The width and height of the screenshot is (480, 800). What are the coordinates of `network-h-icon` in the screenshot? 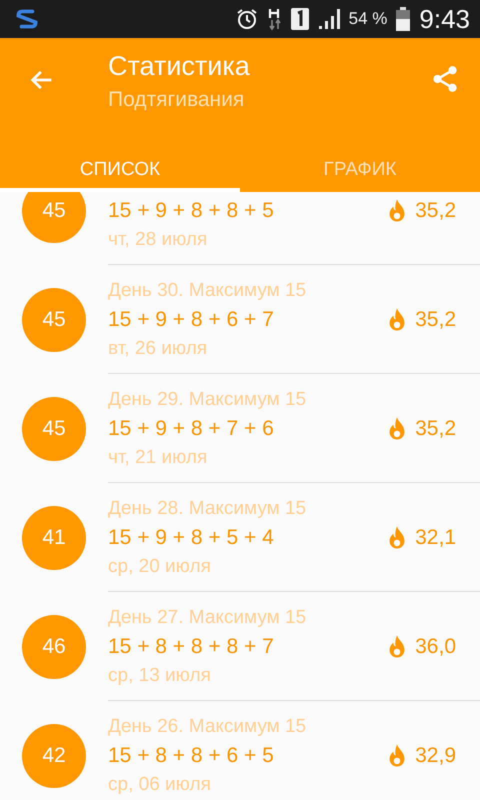 It's located at (275, 19).